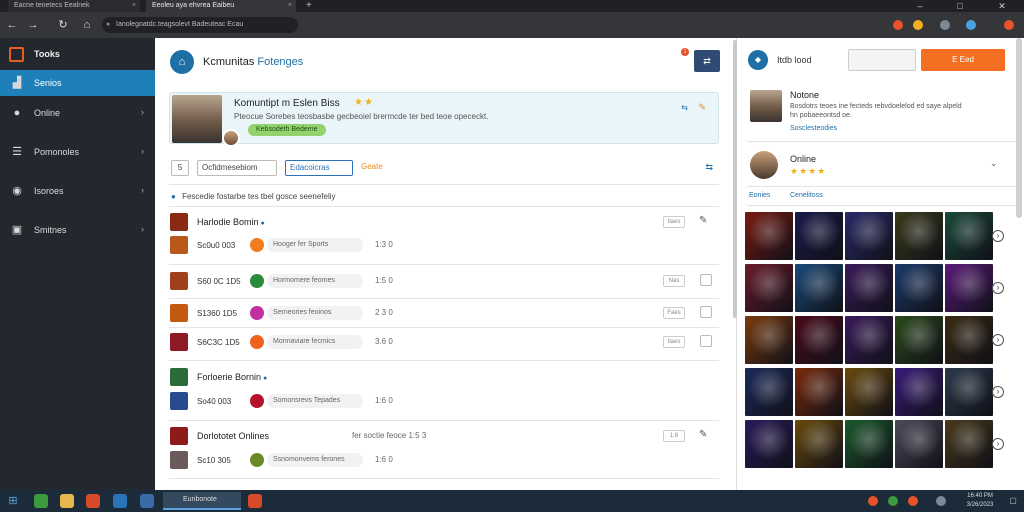 This screenshot has height=512, width=1024. I want to click on filter-button: Edacoicras, so click(319, 168).